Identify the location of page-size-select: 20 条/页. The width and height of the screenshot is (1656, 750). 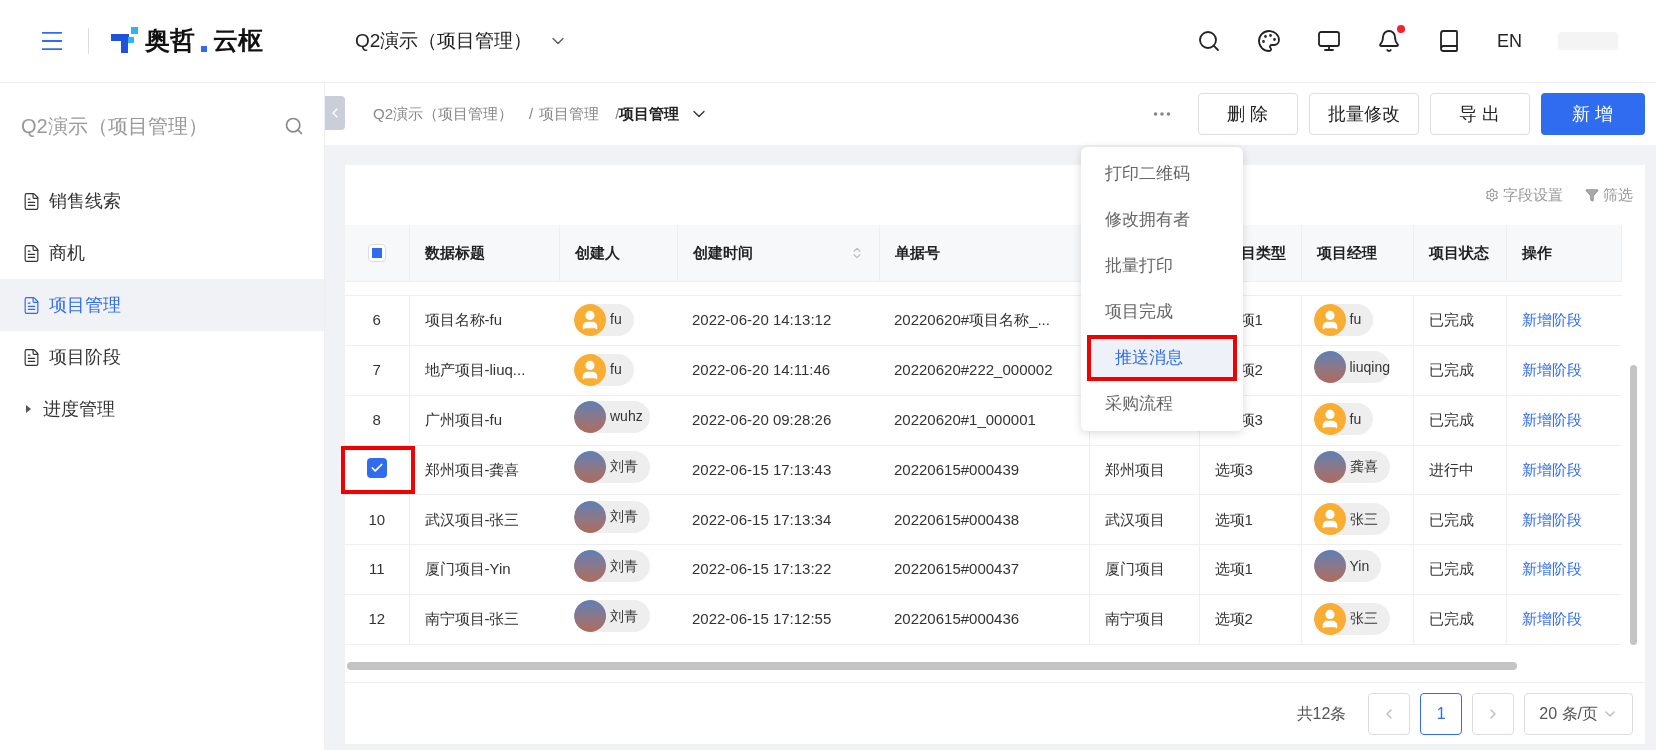
(1578, 713).